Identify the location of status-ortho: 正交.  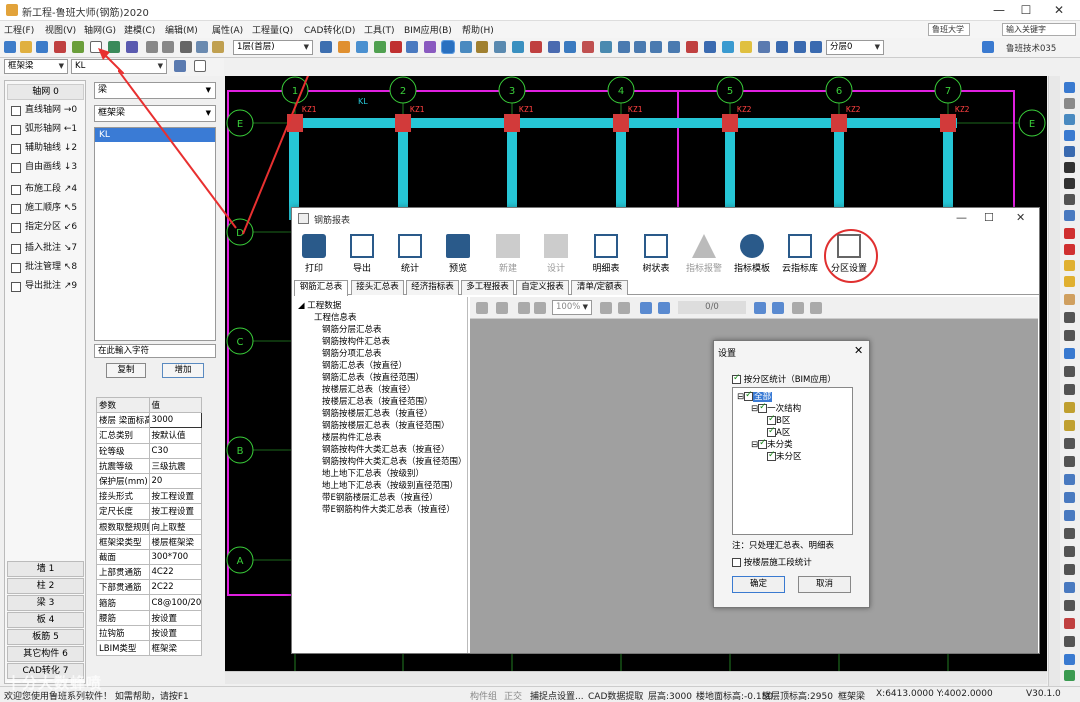
(513, 695).